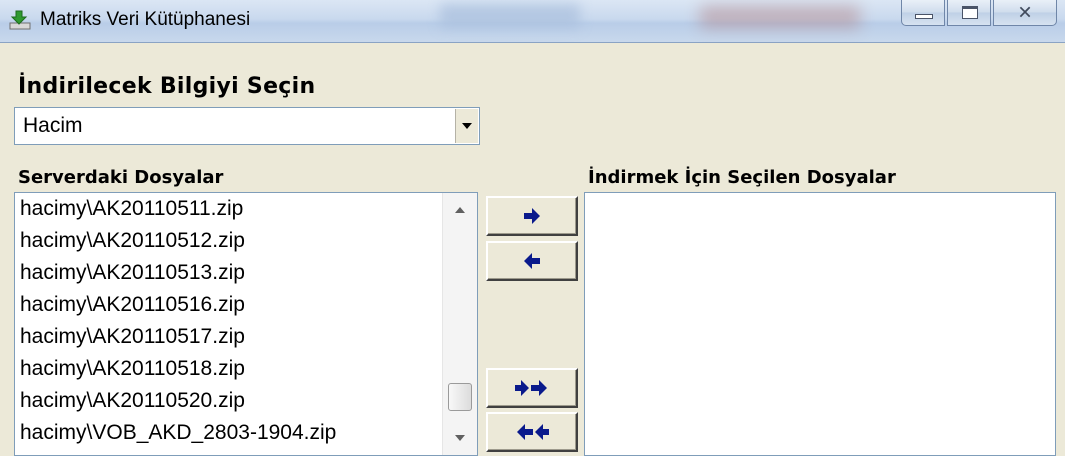  I want to click on list-item: hacimy\AK20110511.zip, so click(246, 209).